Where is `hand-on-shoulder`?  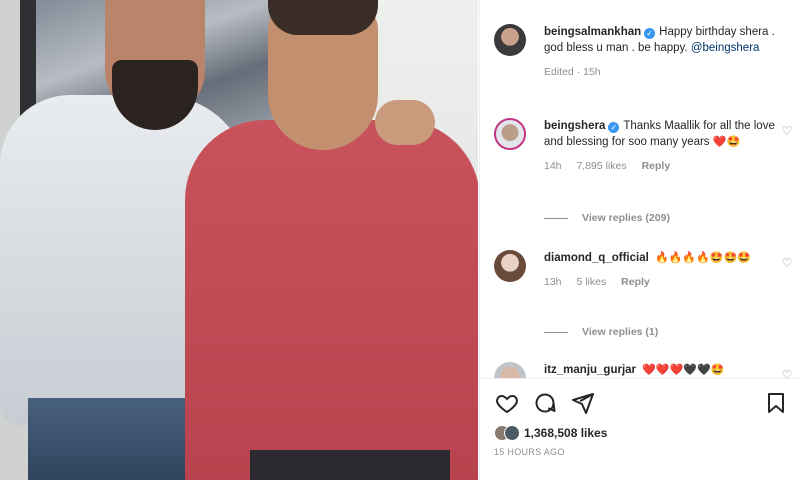 hand-on-shoulder is located at coordinates (405, 122).